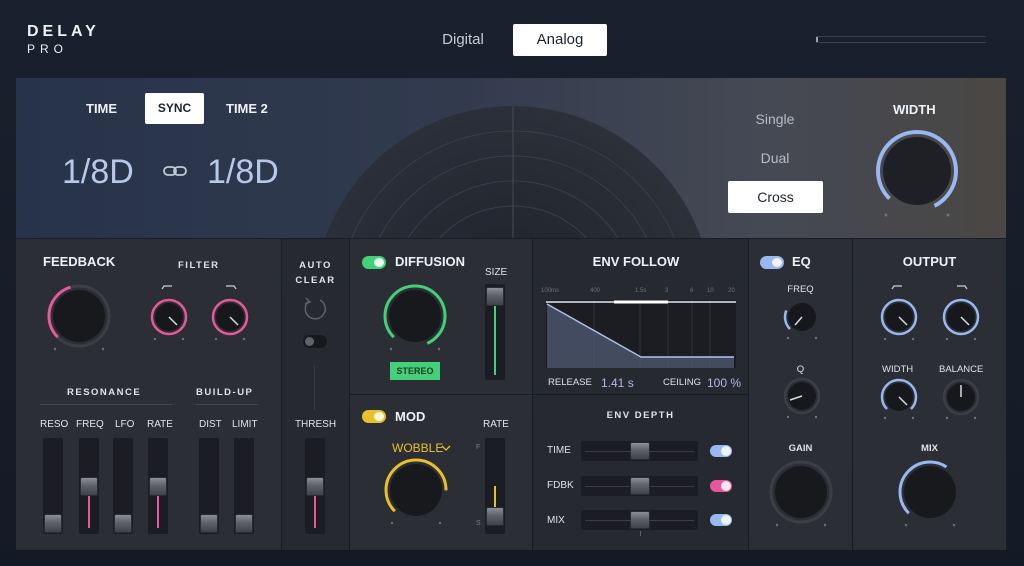 The image size is (1024, 566). I want to click on width-knob, so click(917, 173).